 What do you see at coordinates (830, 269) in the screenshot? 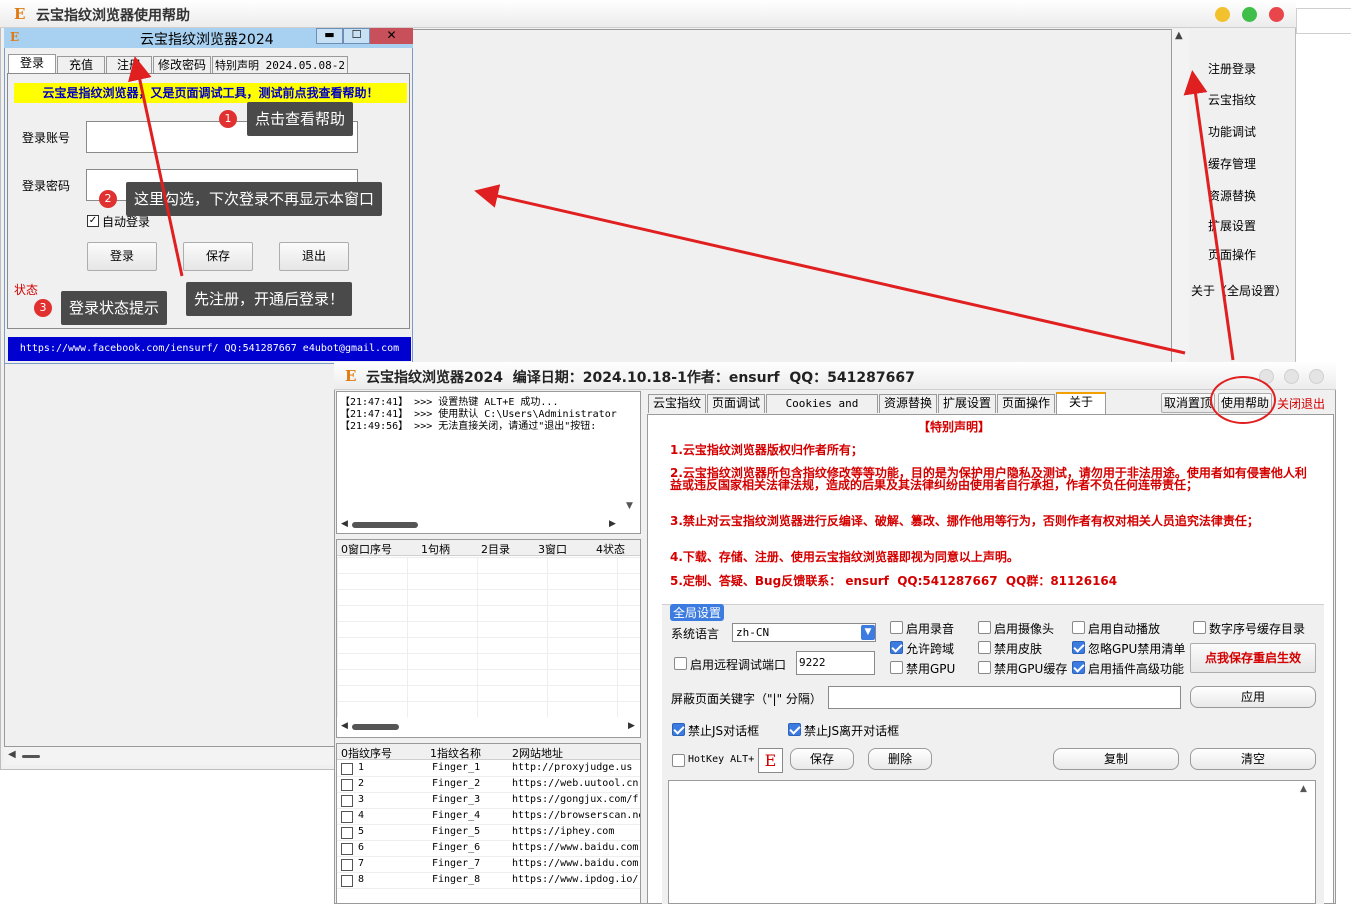
I see `arrow-help-to-content` at bounding box center [830, 269].